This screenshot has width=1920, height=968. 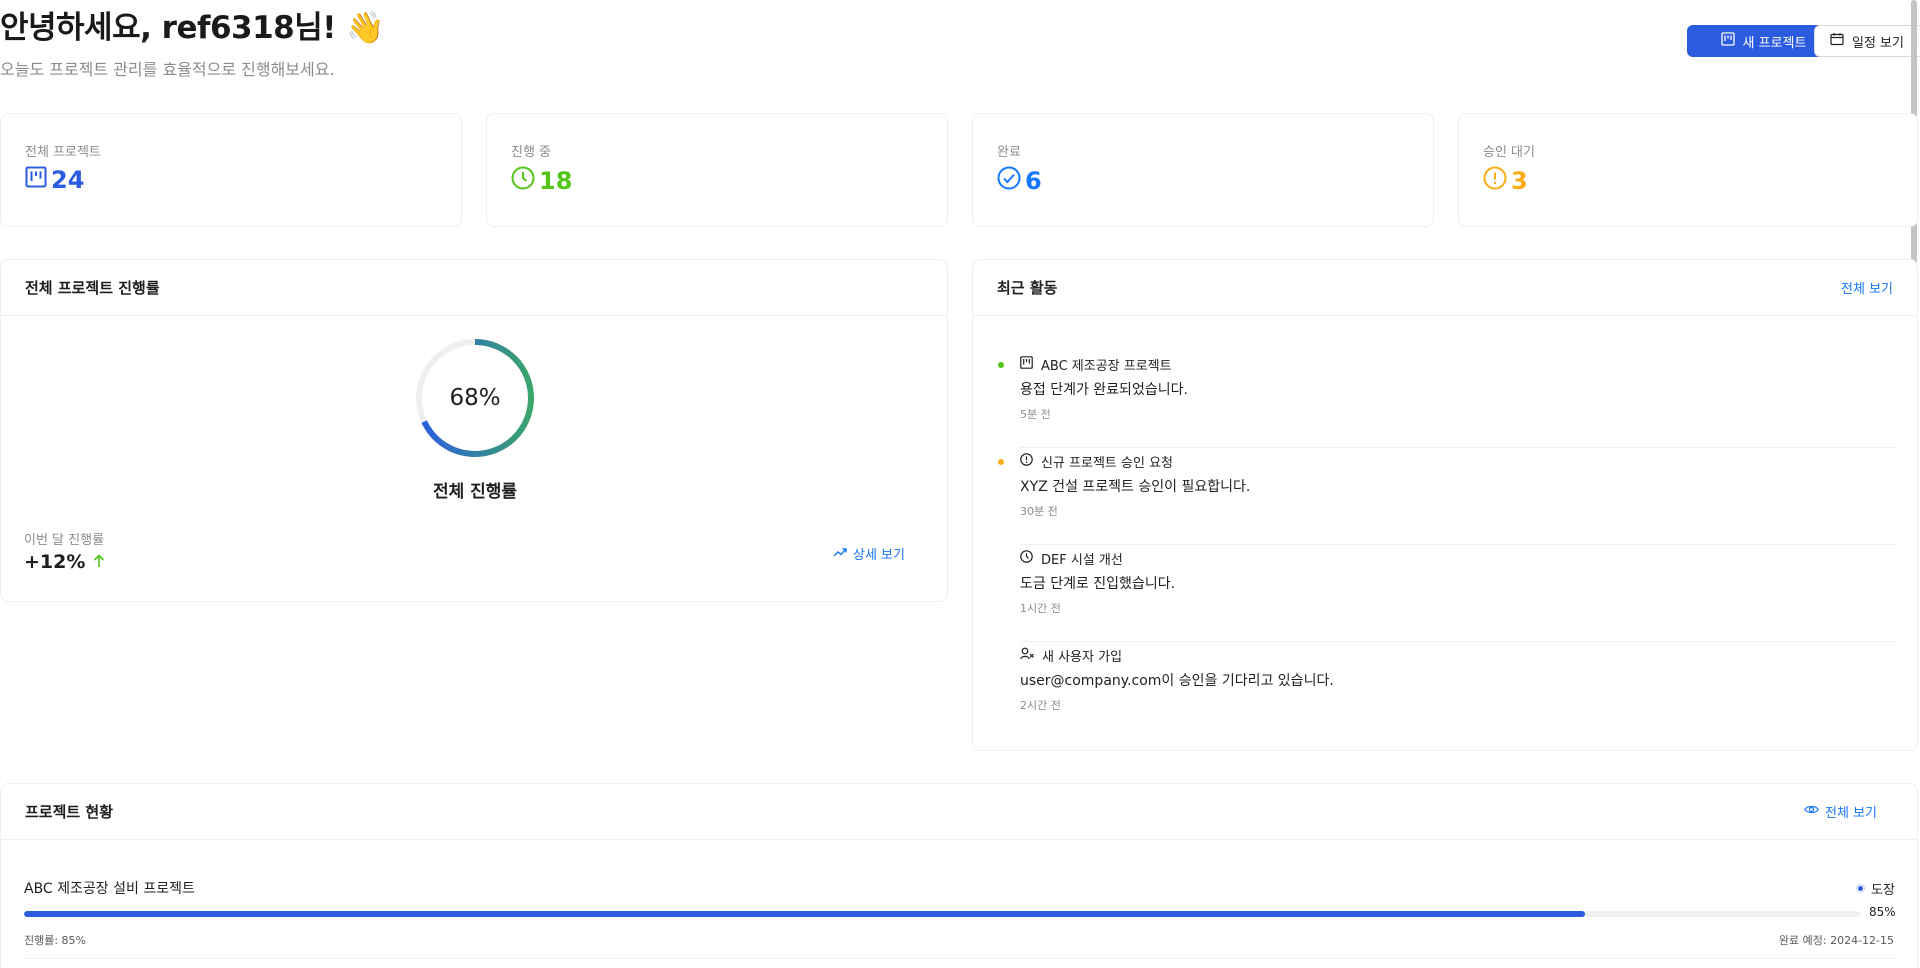 What do you see at coordinates (99, 562) in the screenshot?
I see `arrow-up-icon` at bounding box center [99, 562].